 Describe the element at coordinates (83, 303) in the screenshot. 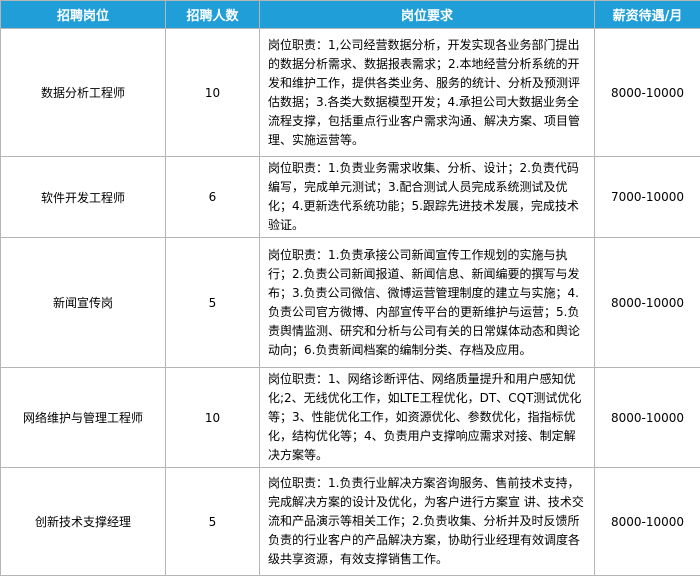

I see `job-title: 新闻宣传岗` at that location.